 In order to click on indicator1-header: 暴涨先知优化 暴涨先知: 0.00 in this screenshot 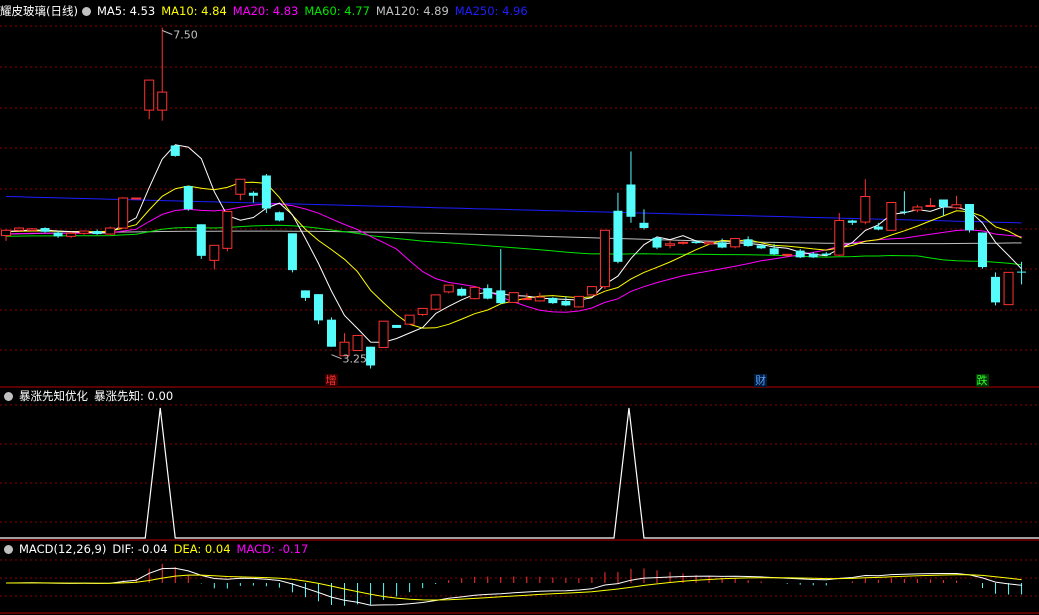, I will do `click(89, 396)`.